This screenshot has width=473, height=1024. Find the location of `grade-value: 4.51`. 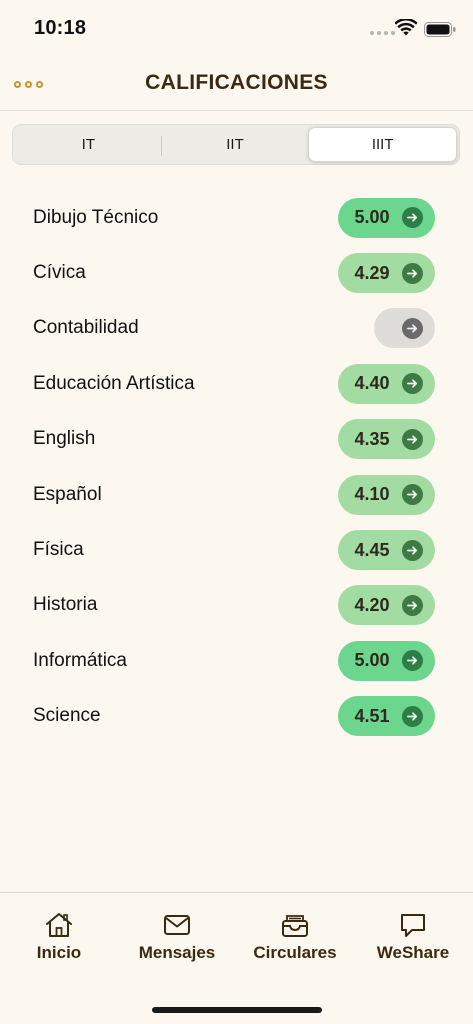

grade-value: 4.51 is located at coordinates (372, 715).